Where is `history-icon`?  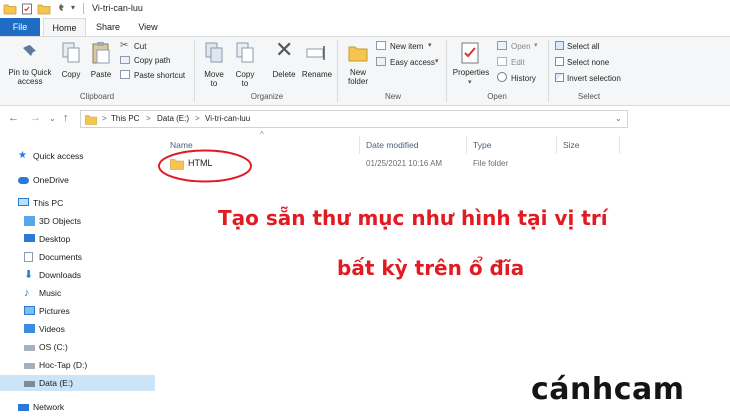
history-icon is located at coordinates (502, 77).